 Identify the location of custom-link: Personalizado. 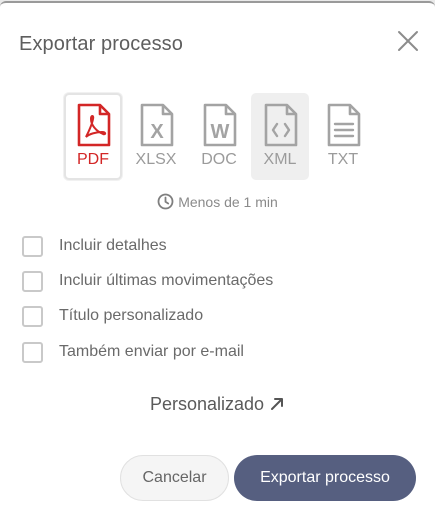
(217, 405).